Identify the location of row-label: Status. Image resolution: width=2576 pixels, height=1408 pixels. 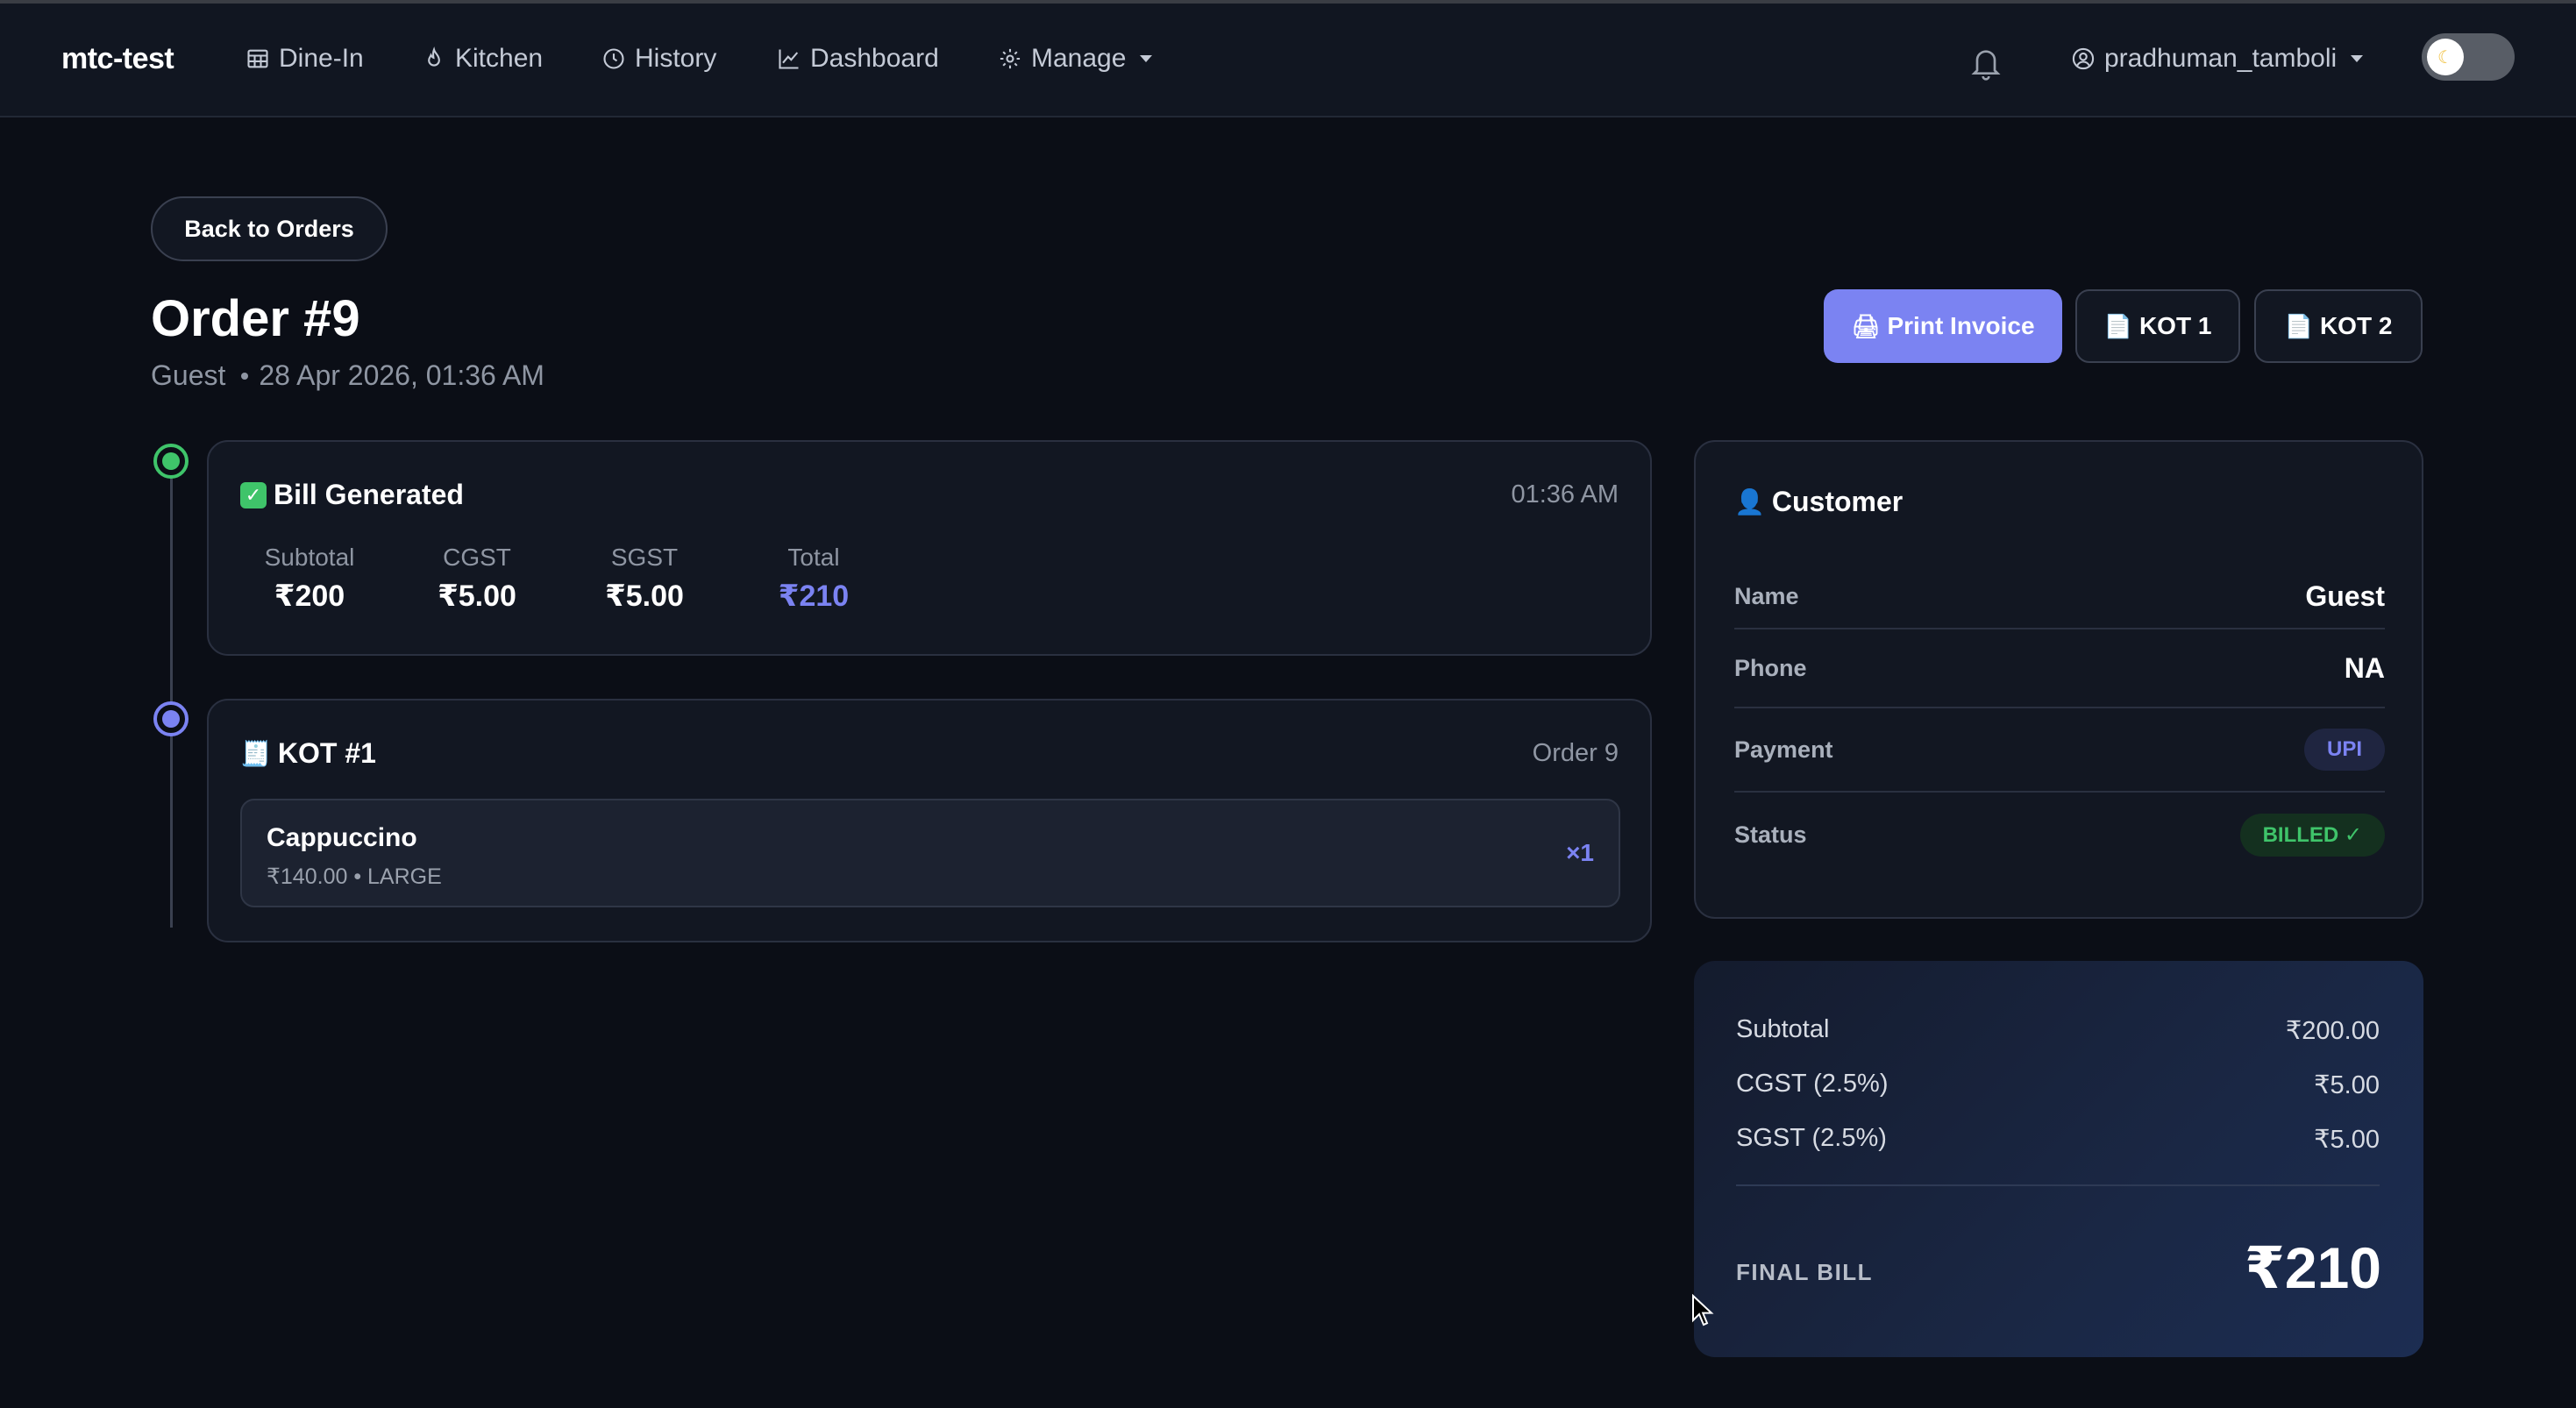
(1770, 834).